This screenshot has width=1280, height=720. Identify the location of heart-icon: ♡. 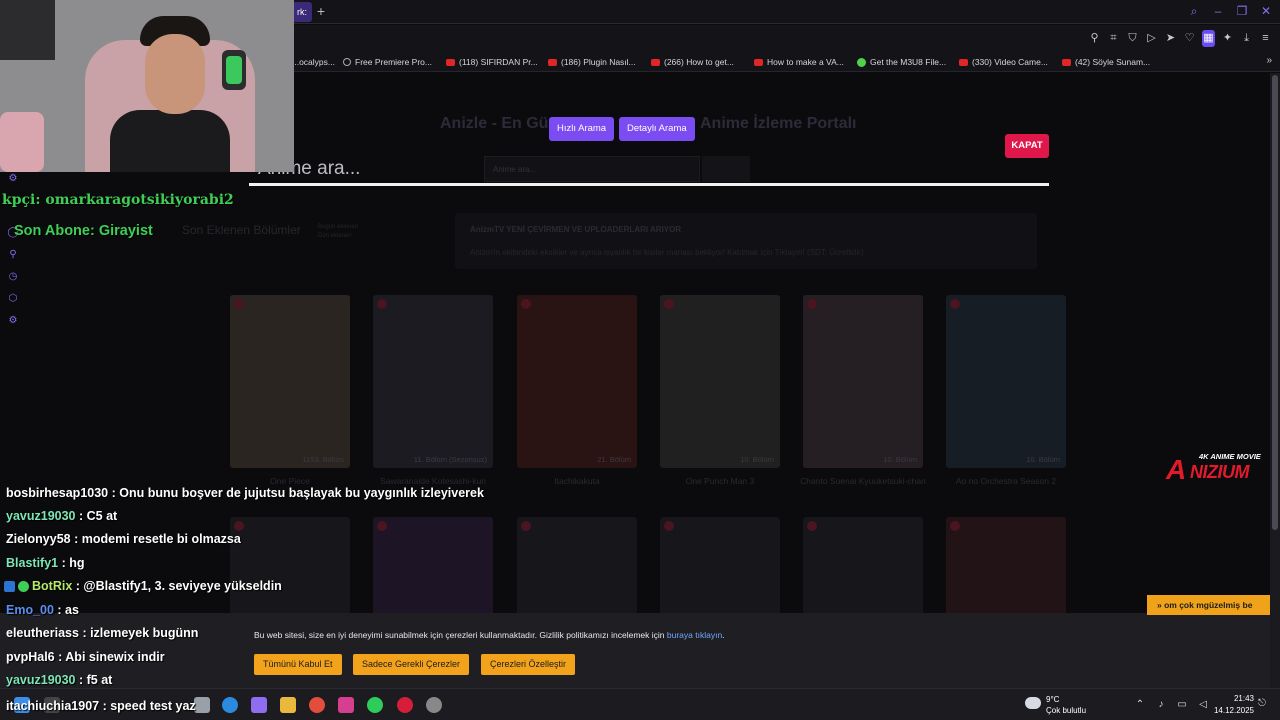
(1189, 38).